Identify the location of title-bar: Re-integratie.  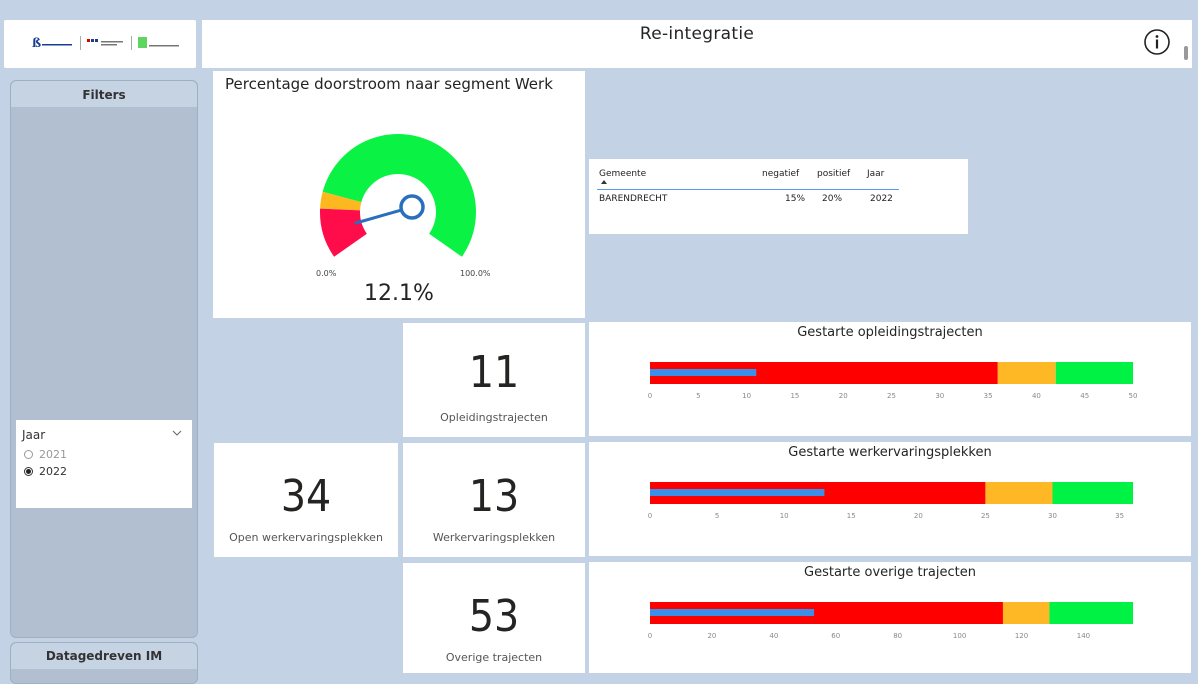
(697, 44).